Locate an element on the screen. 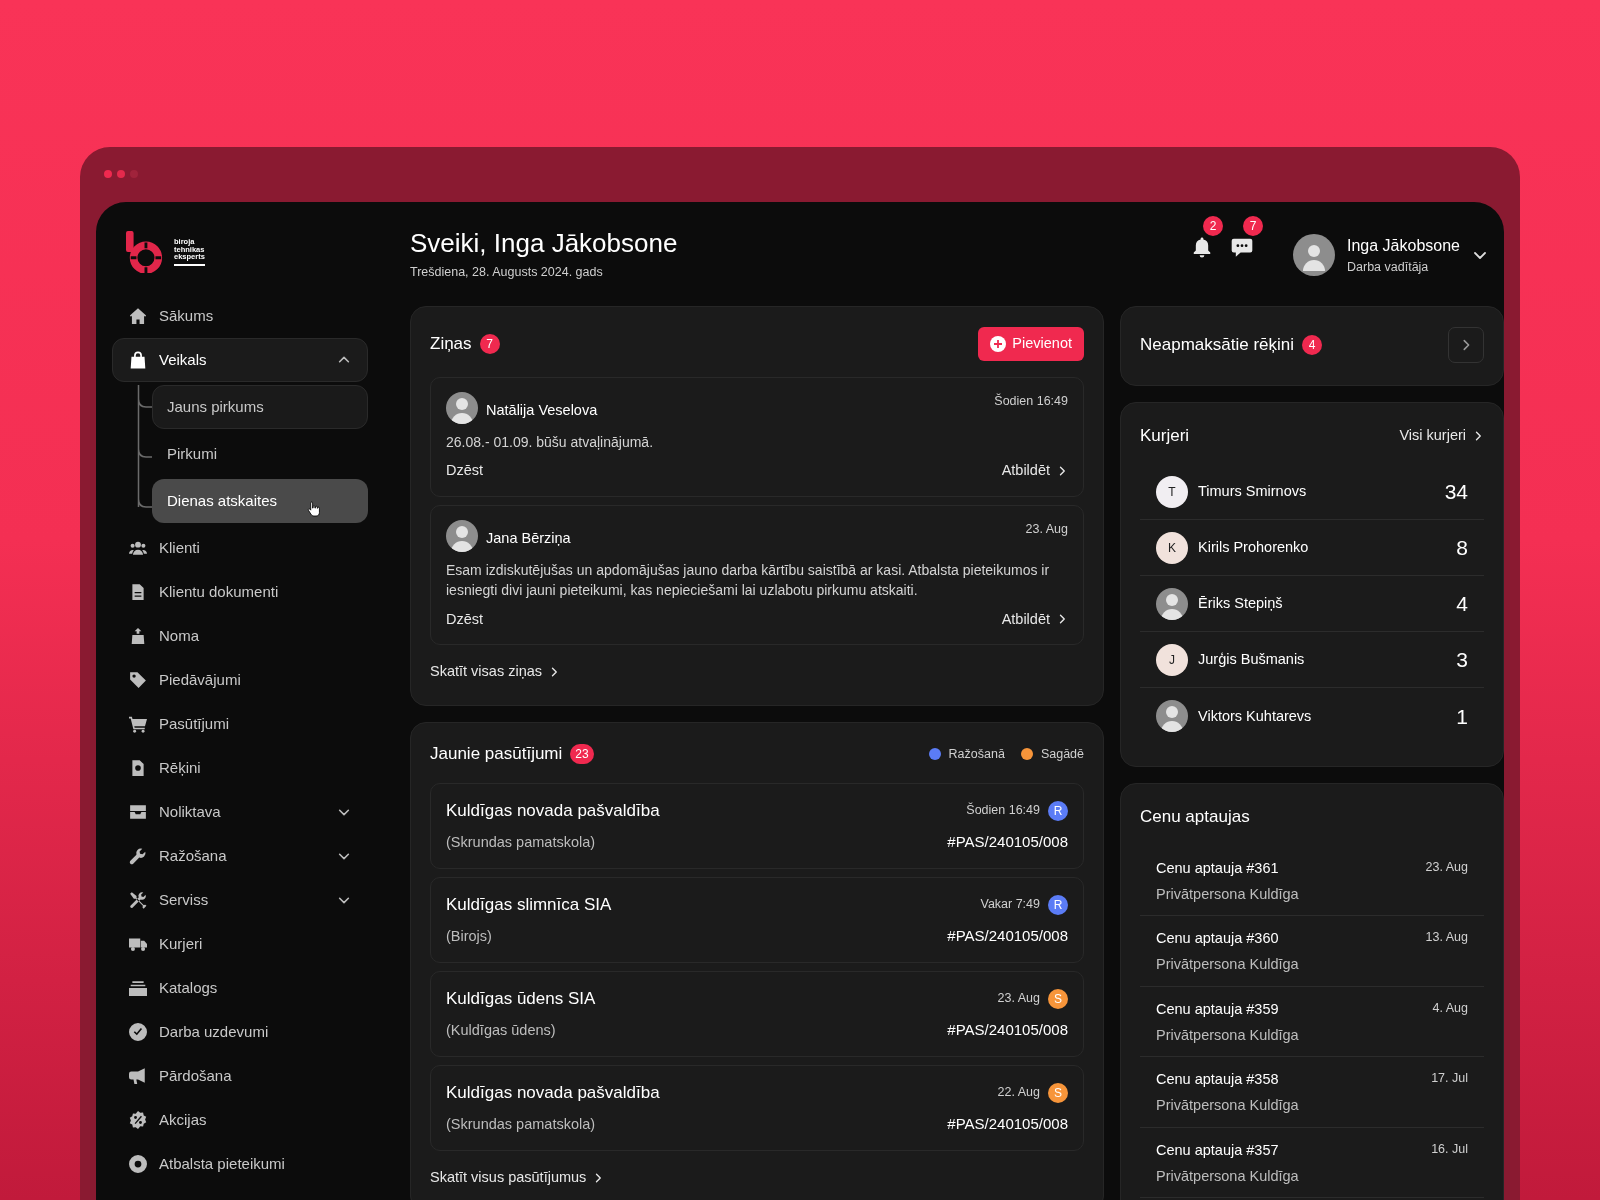 The height and width of the screenshot is (1200, 1600). lifebuoy-icon is located at coordinates (138, 1164).